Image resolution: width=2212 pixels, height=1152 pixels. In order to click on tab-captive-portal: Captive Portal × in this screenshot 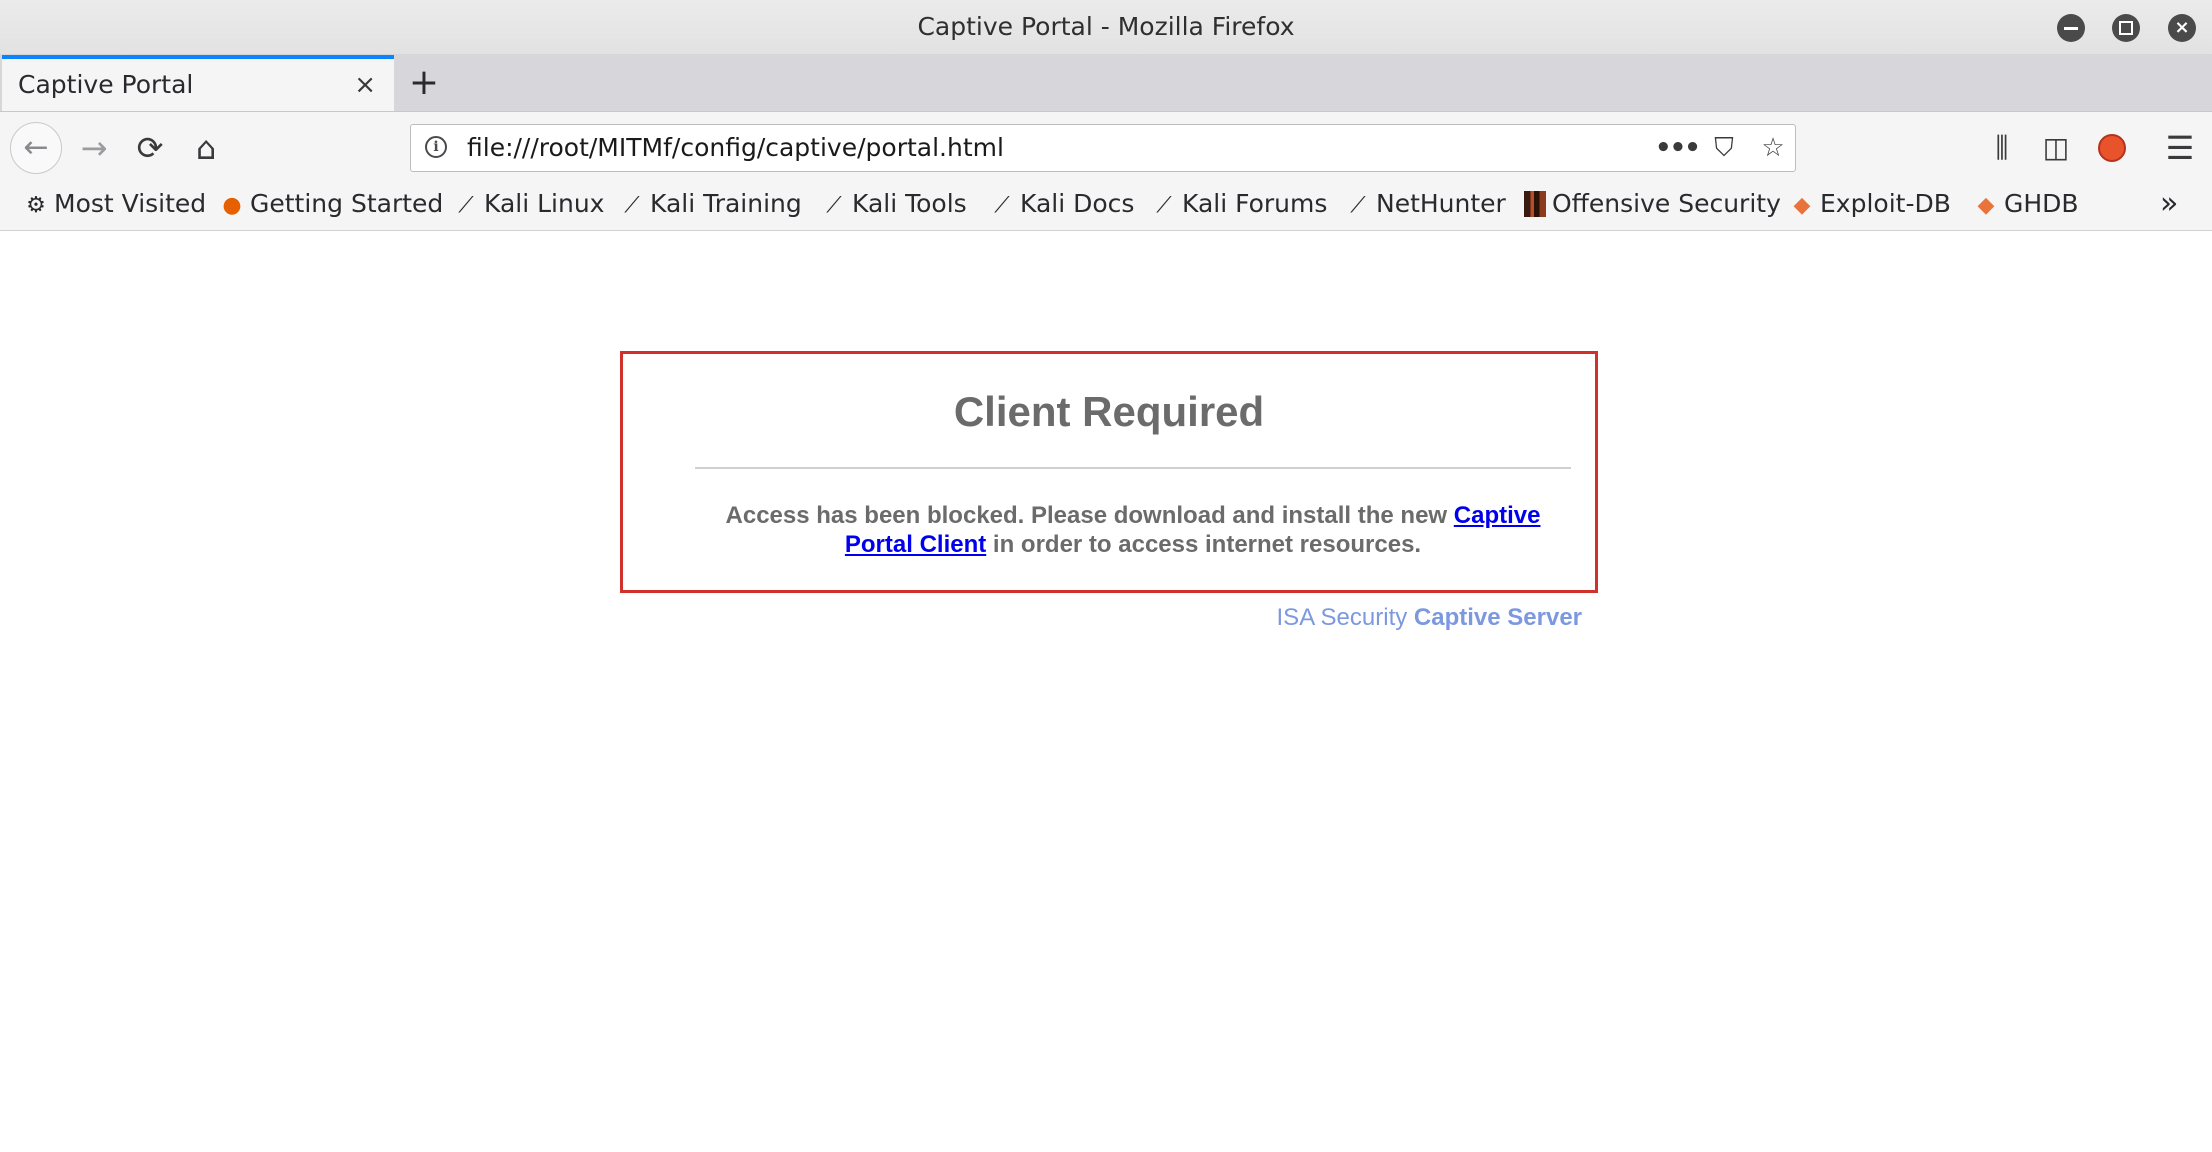, I will do `click(198, 83)`.